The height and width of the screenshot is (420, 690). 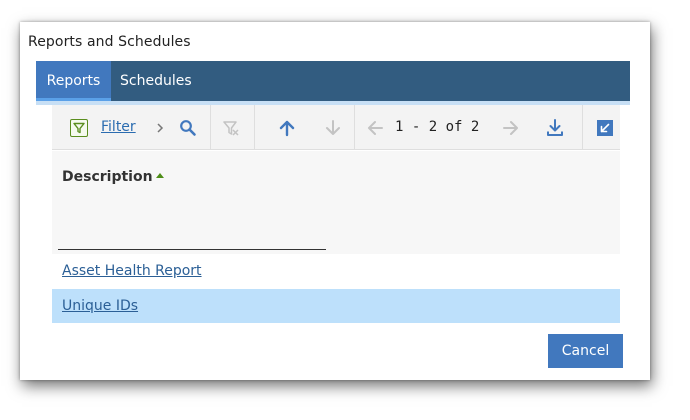 I want to click on sort-ascending-icon, so click(x=159, y=175).